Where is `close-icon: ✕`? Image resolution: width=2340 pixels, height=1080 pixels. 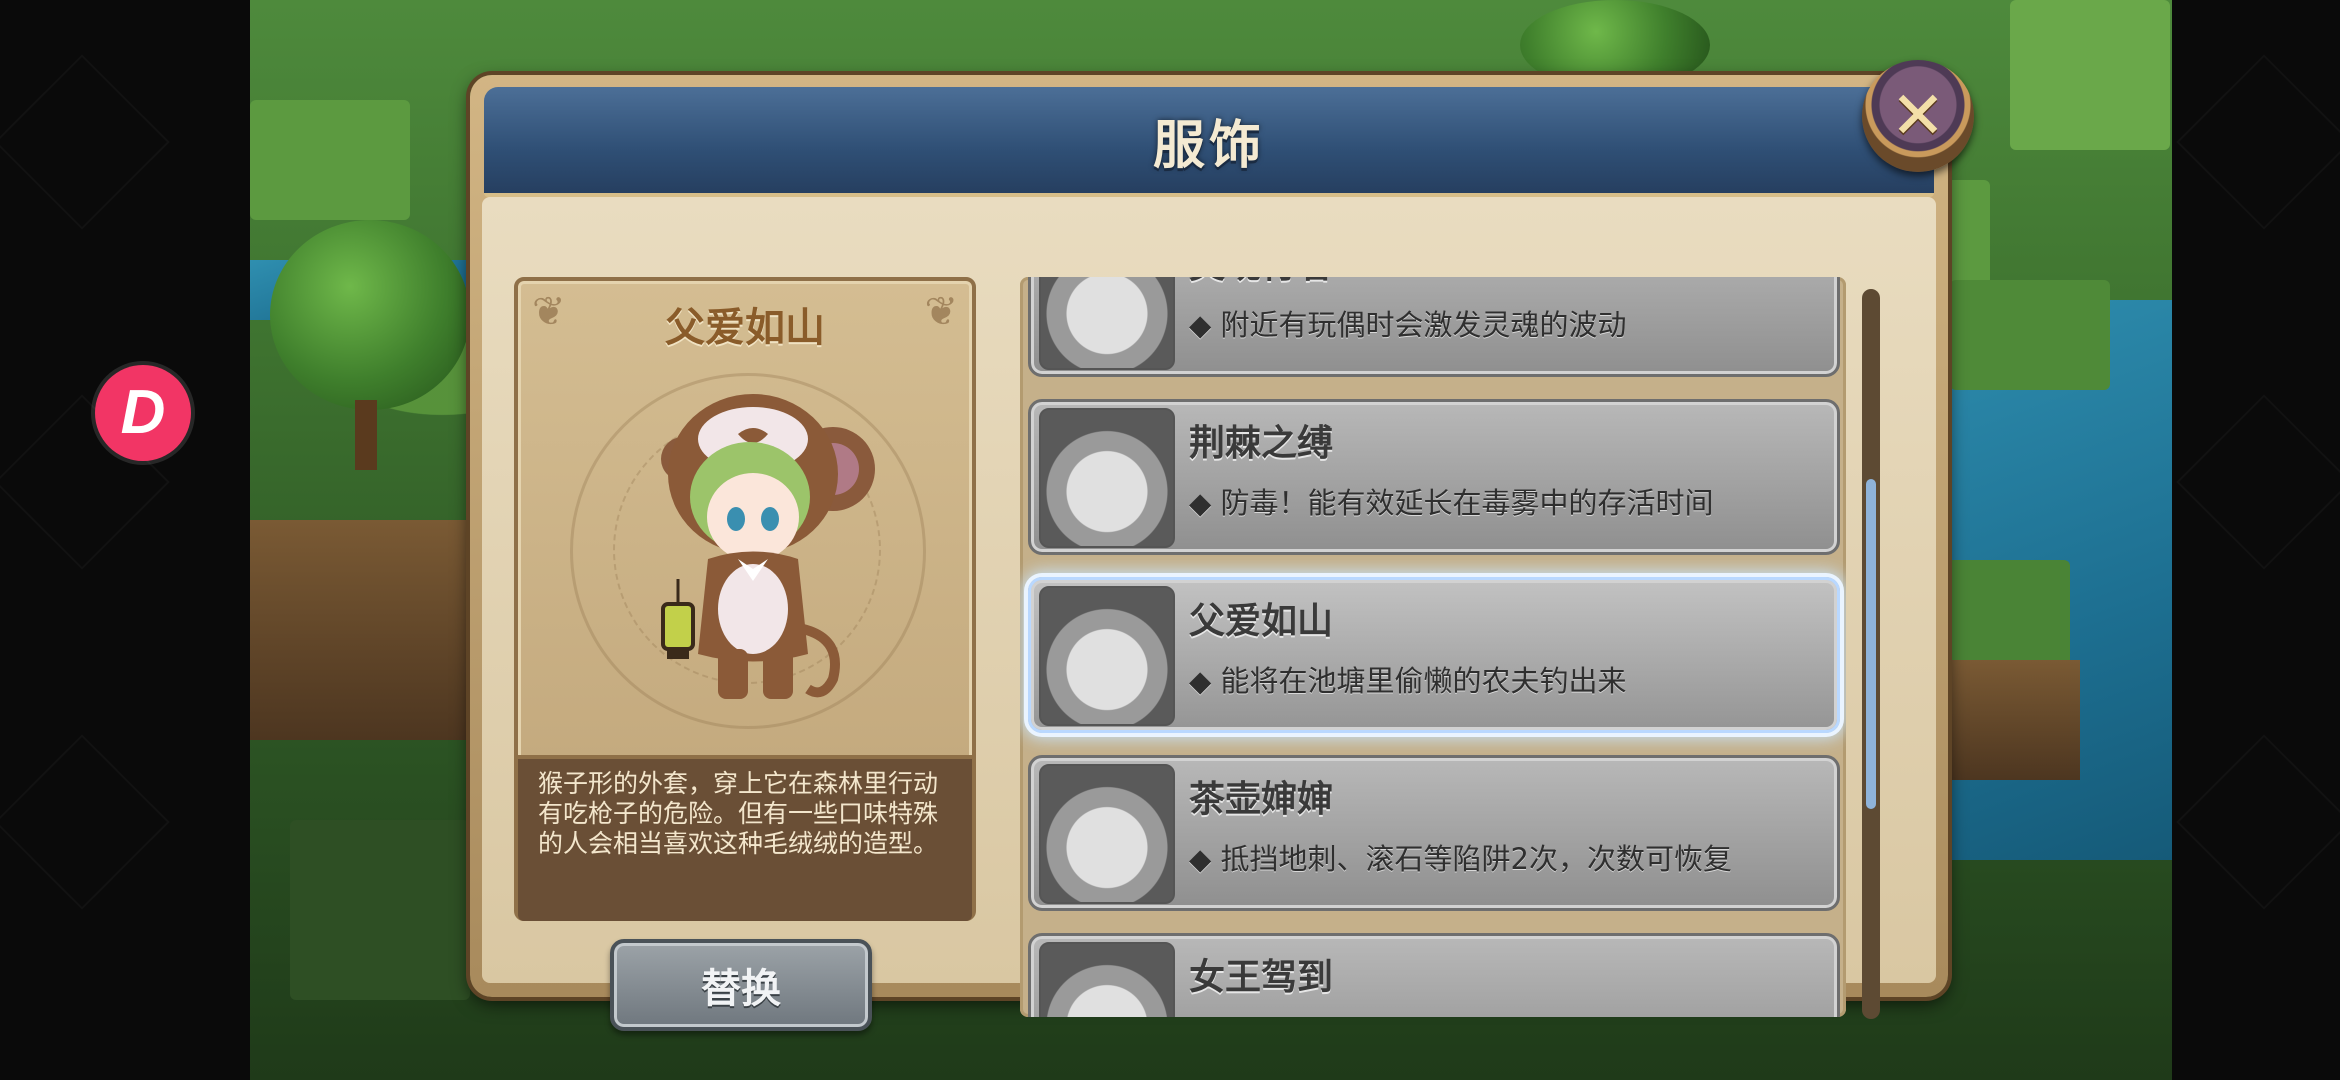
close-icon: ✕ is located at coordinates (1918, 115).